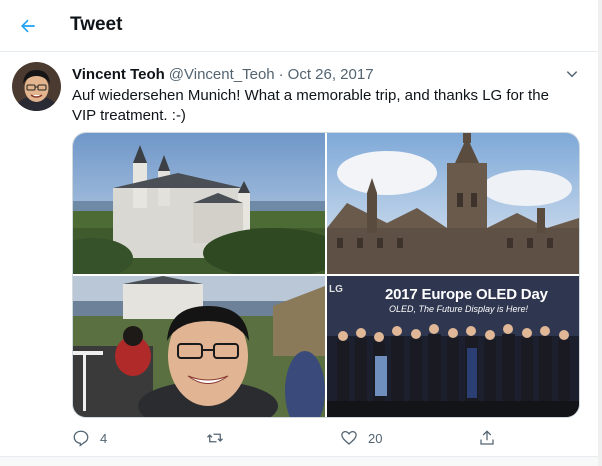 The height and width of the screenshot is (466, 602). I want to click on chevron-down-icon, so click(572, 74).